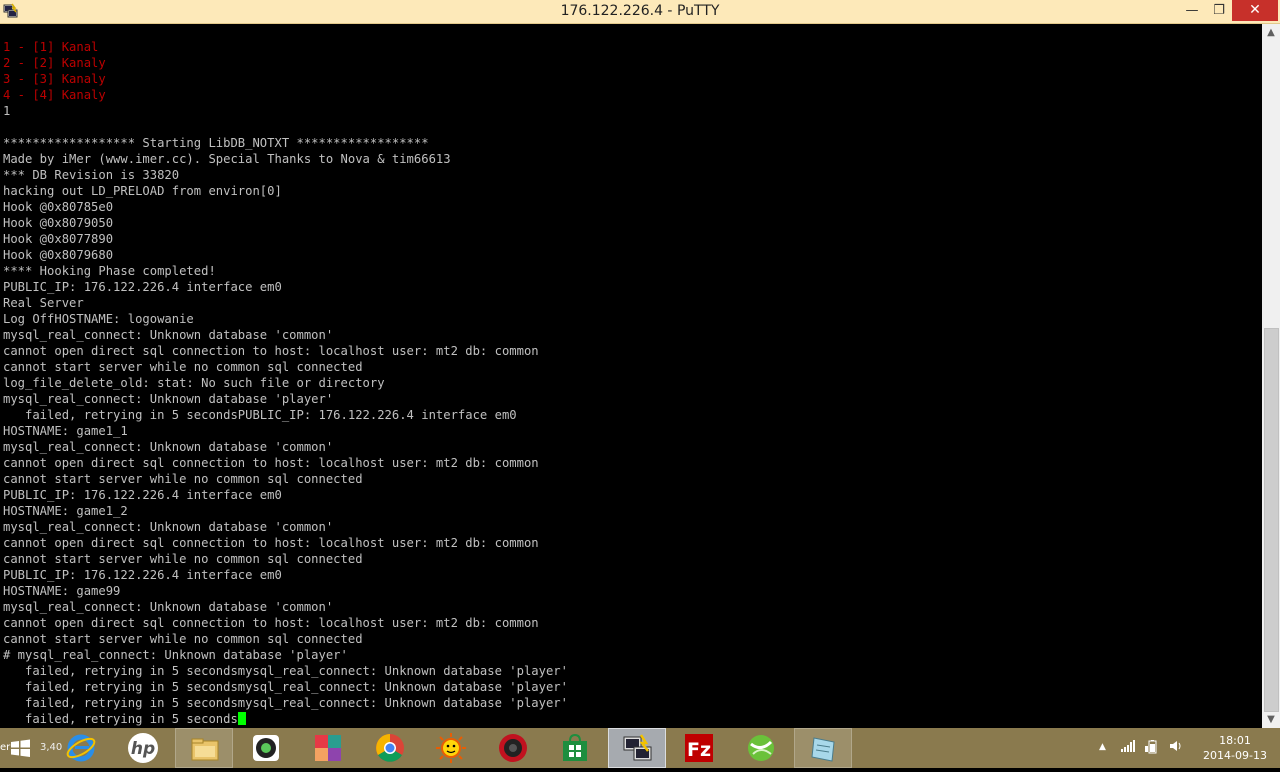  Describe the element at coordinates (637, 748) in the screenshot. I see `taskbar-putty` at that location.